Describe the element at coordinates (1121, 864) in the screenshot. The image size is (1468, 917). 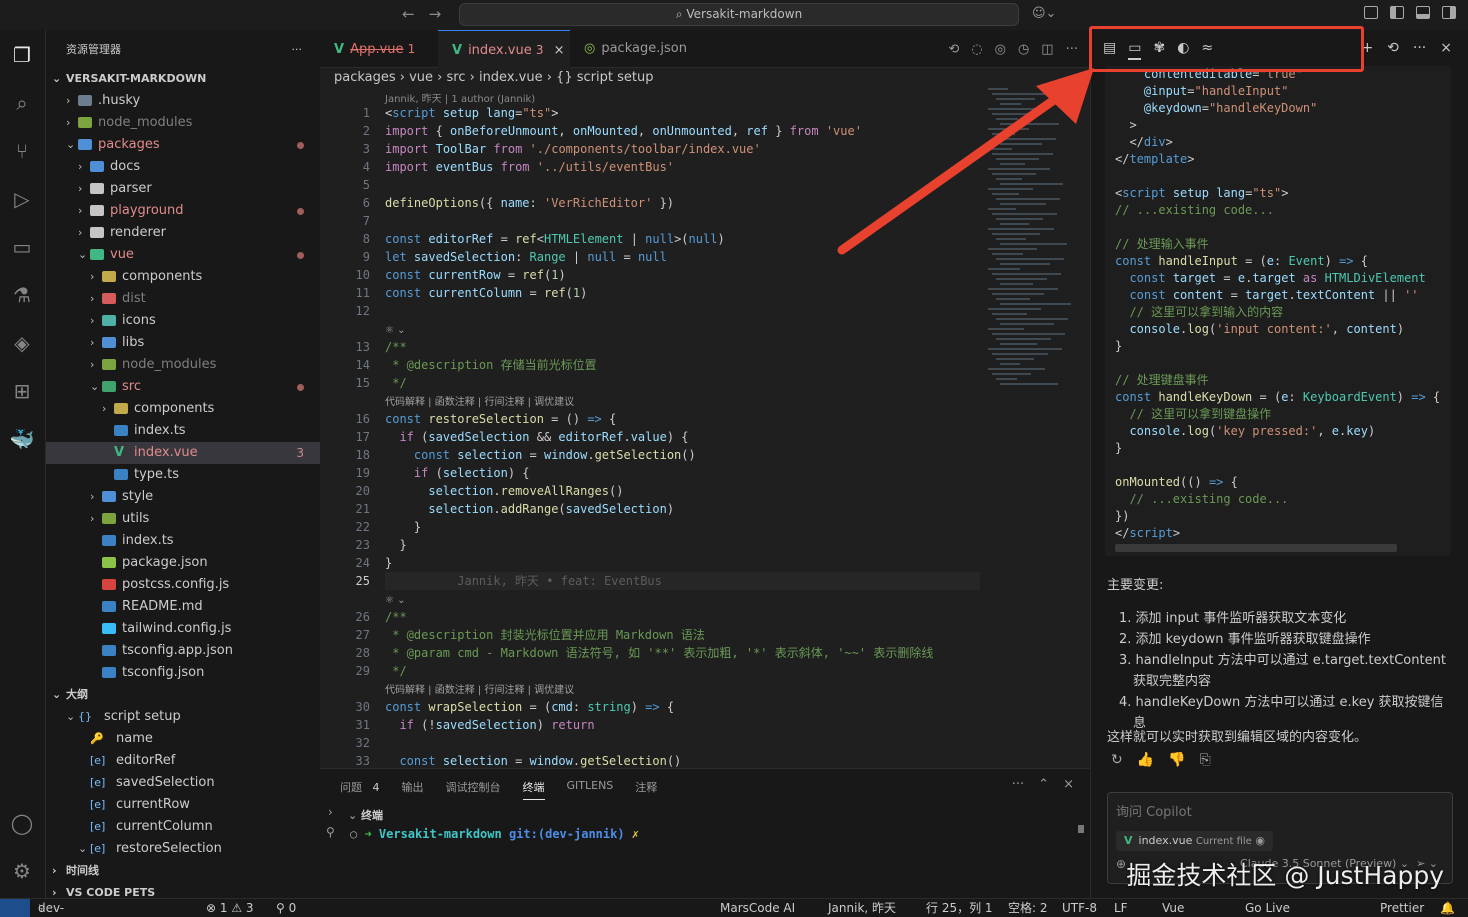
I see `attach-icon: ⊕` at that location.